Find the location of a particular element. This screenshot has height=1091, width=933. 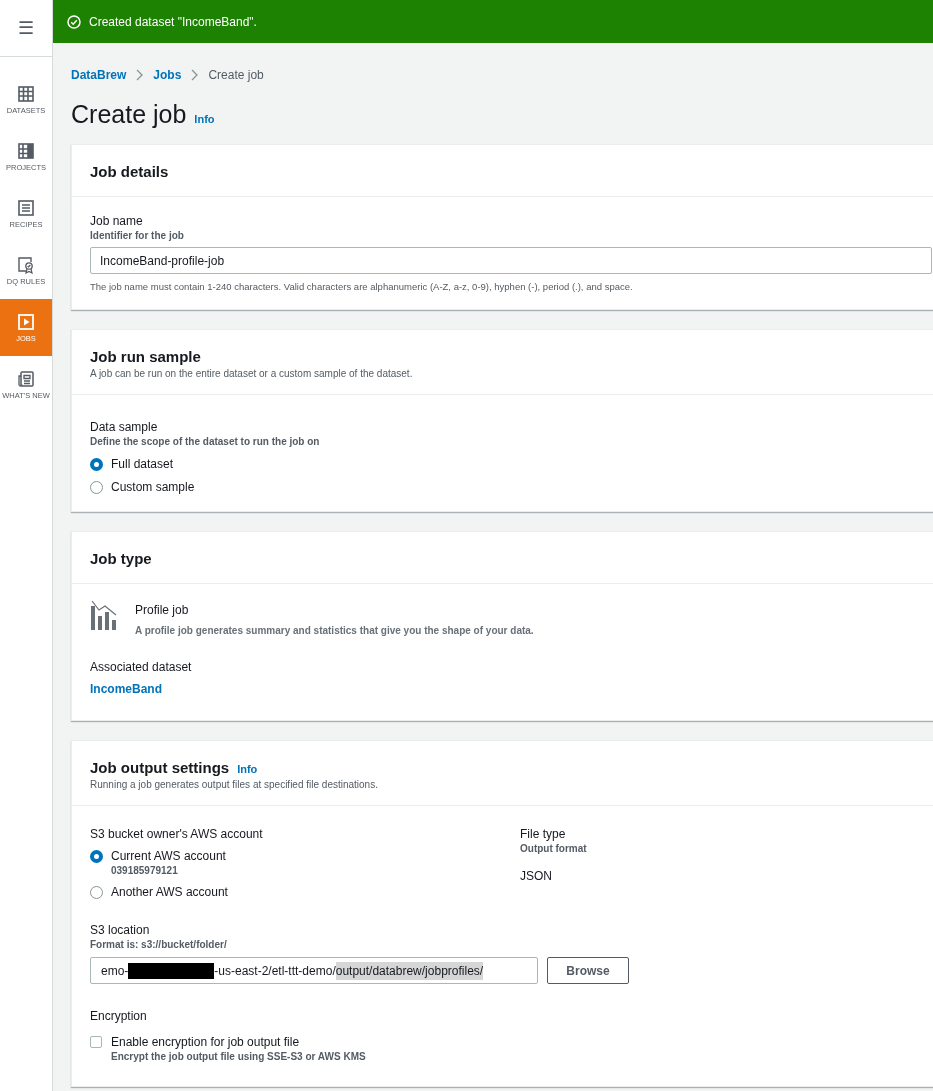

file-type-value: JSON is located at coordinates (536, 876).